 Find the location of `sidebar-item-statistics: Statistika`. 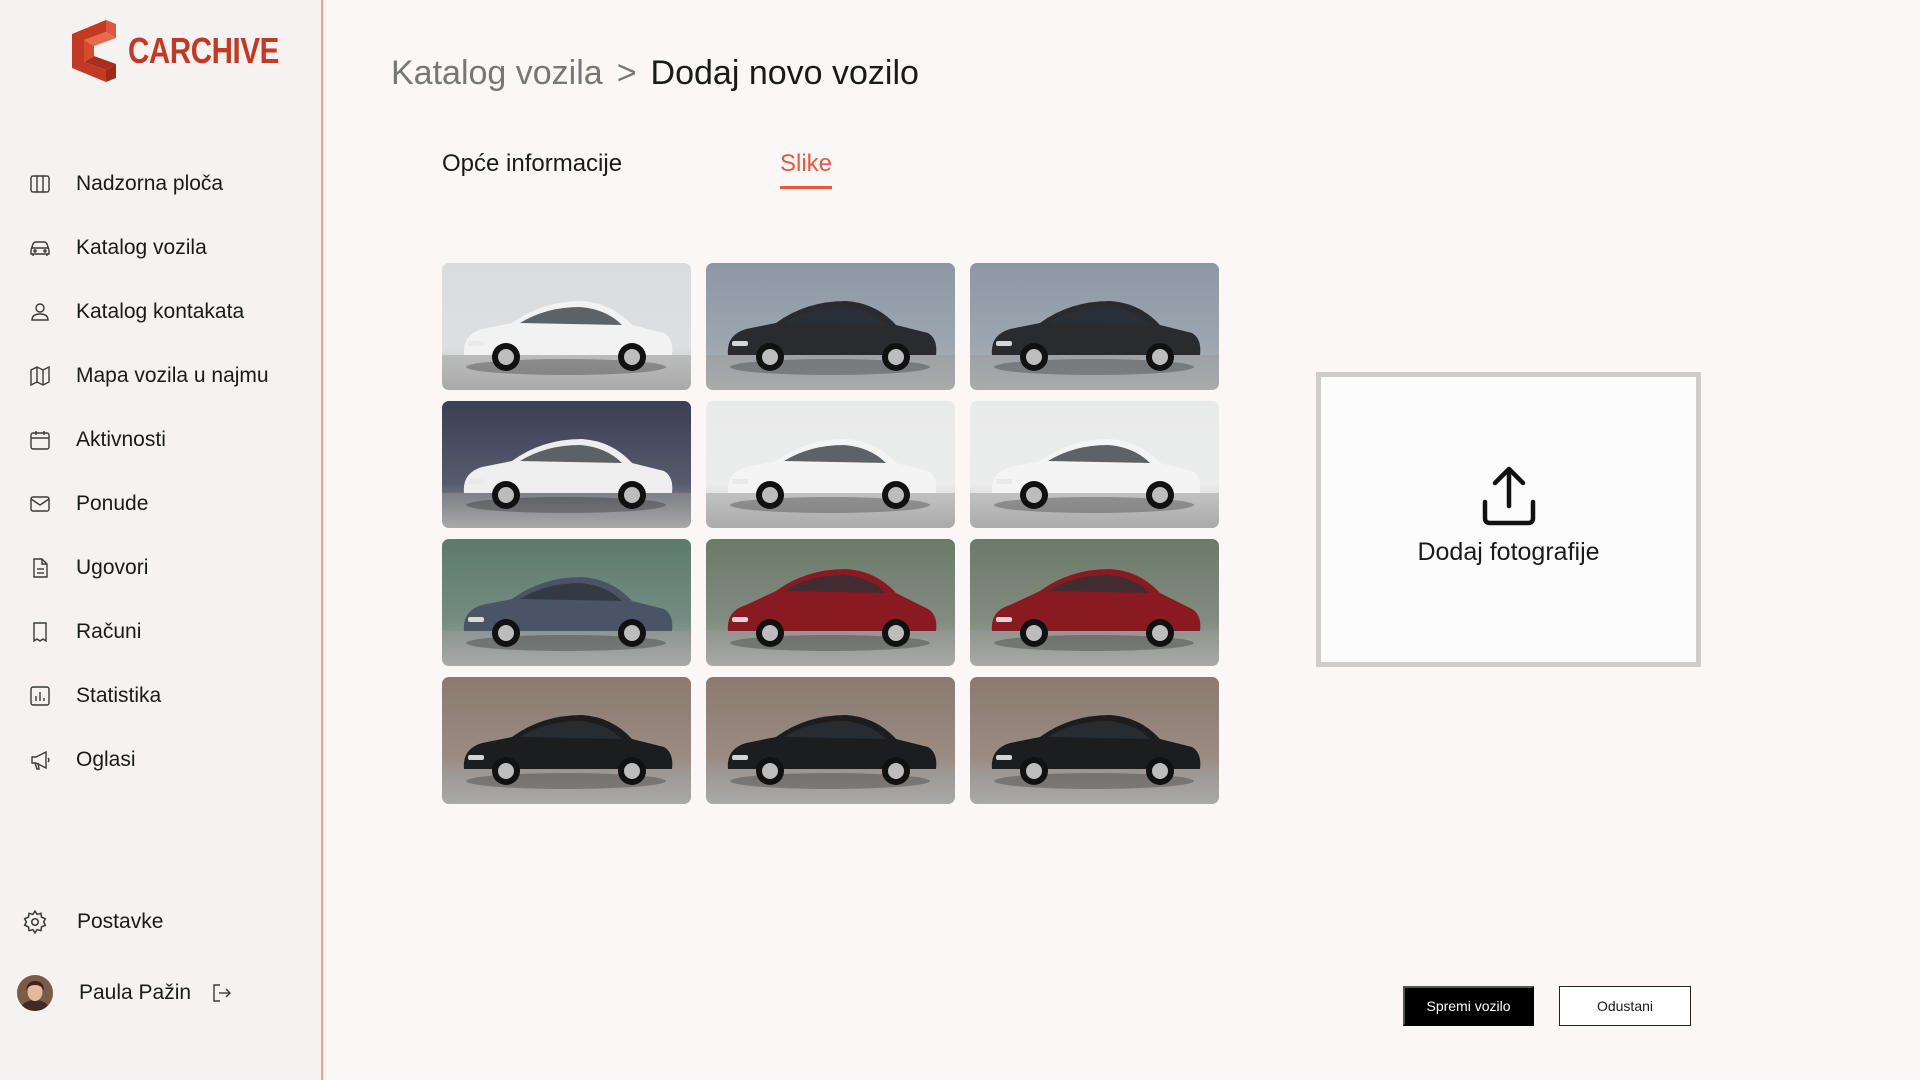

sidebar-item-statistics: Statistika is located at coordinates (160, 696).